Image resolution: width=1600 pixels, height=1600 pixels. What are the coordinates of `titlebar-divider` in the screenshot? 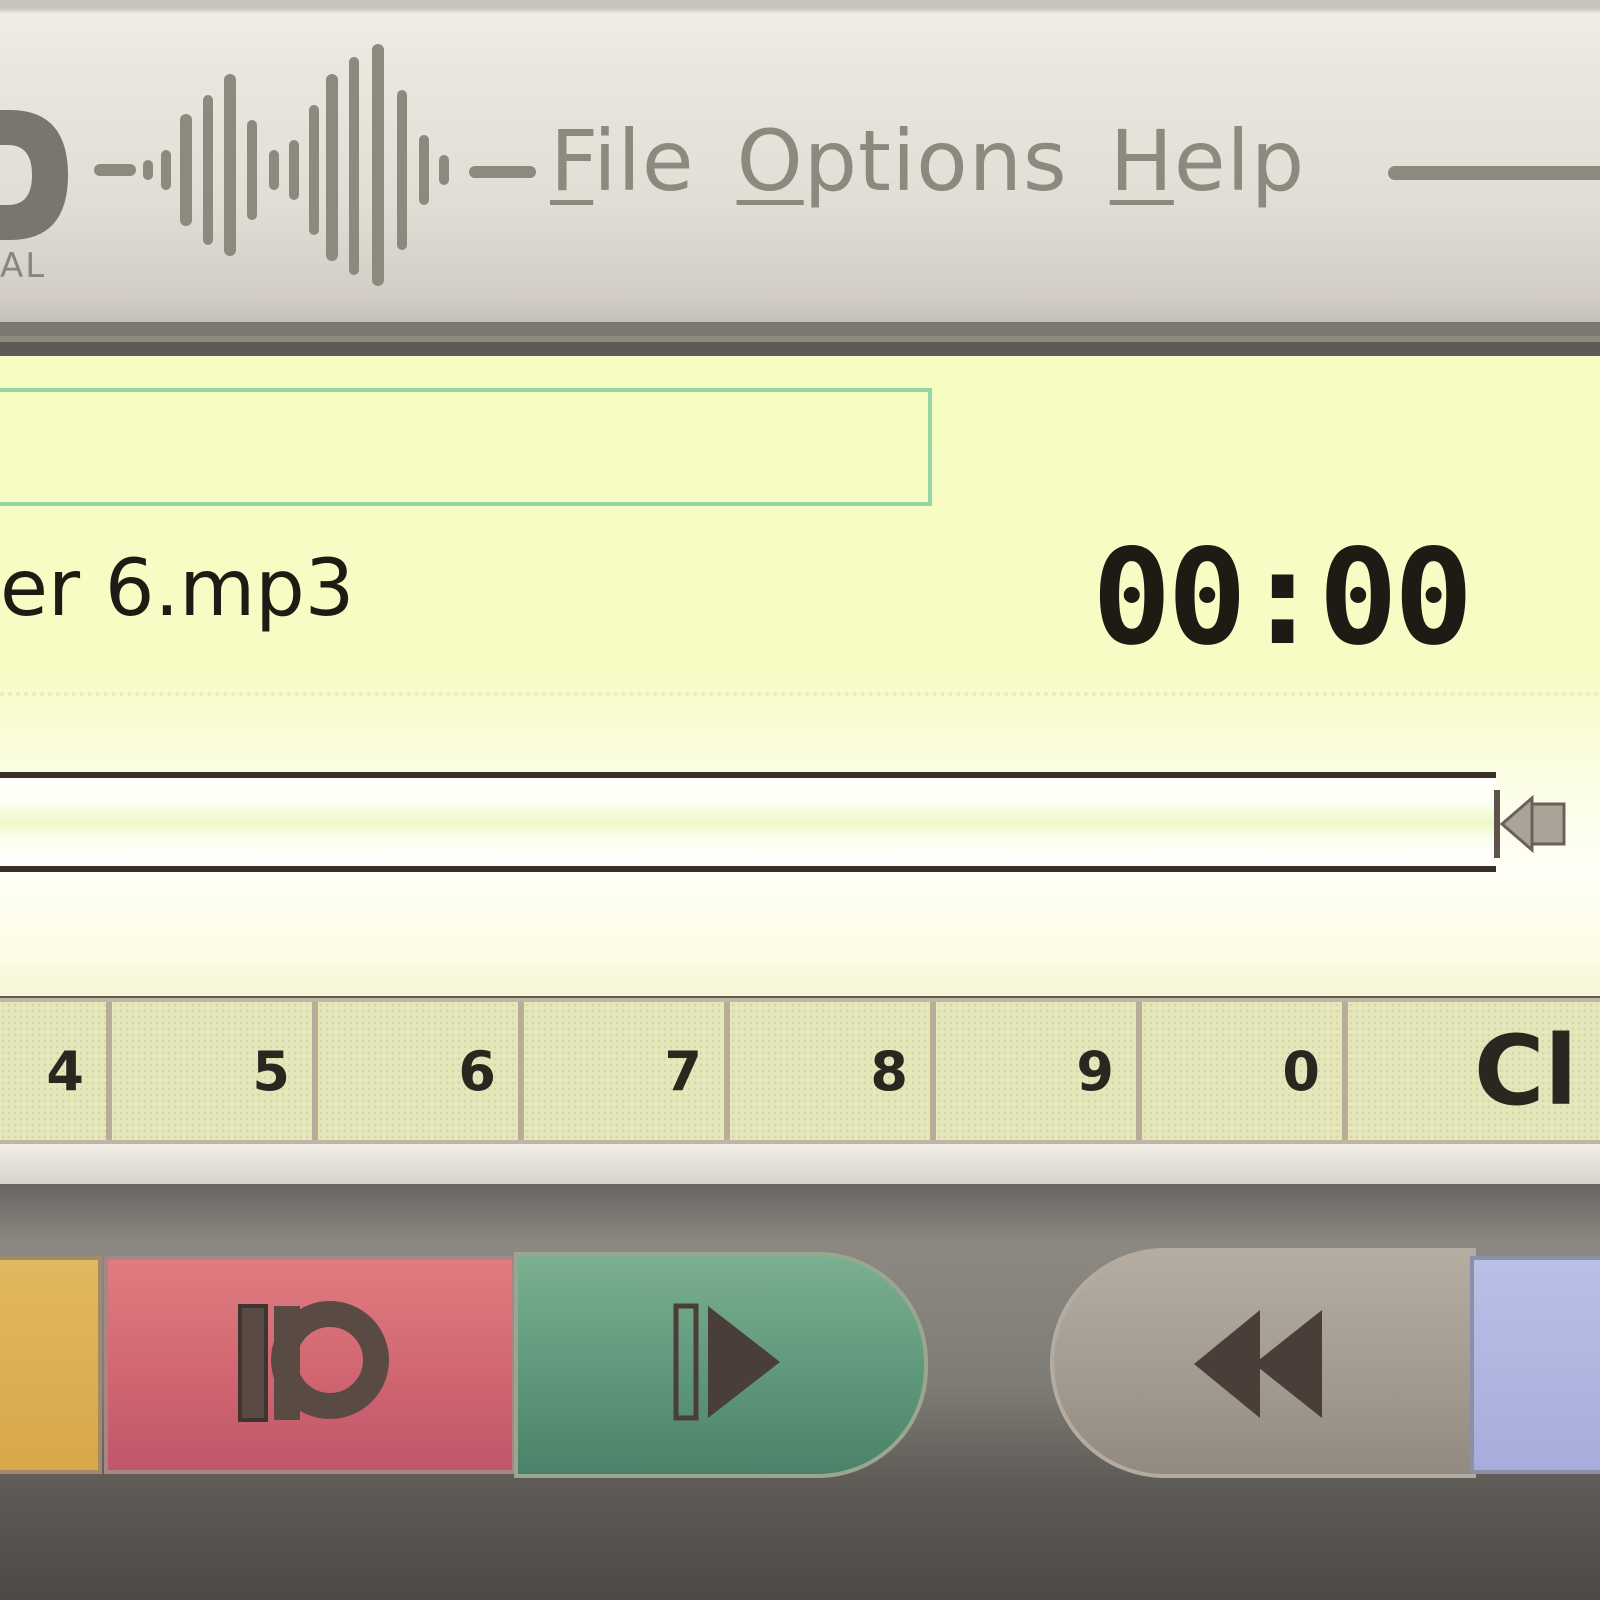 It's located at (800, 332).